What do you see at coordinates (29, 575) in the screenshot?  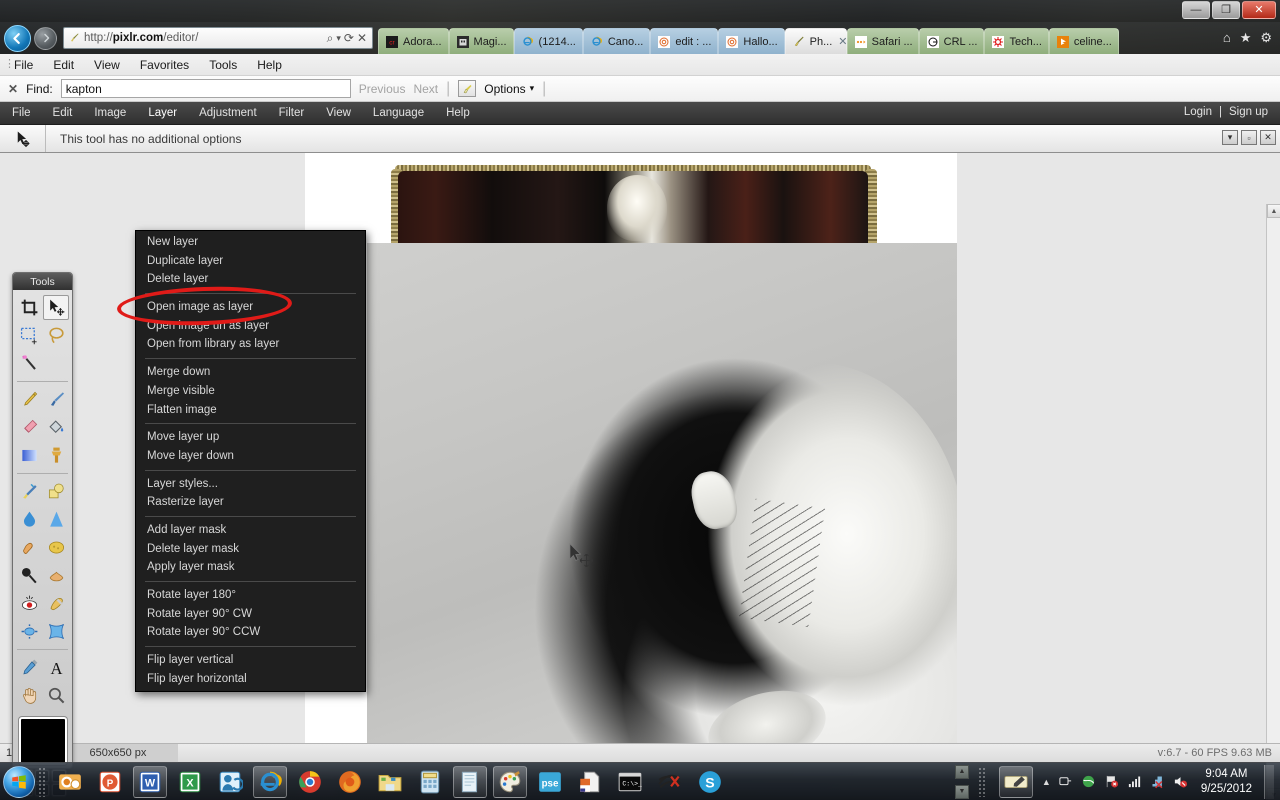 I see `dodge-tool-icon` at bounding box center [29, 575].